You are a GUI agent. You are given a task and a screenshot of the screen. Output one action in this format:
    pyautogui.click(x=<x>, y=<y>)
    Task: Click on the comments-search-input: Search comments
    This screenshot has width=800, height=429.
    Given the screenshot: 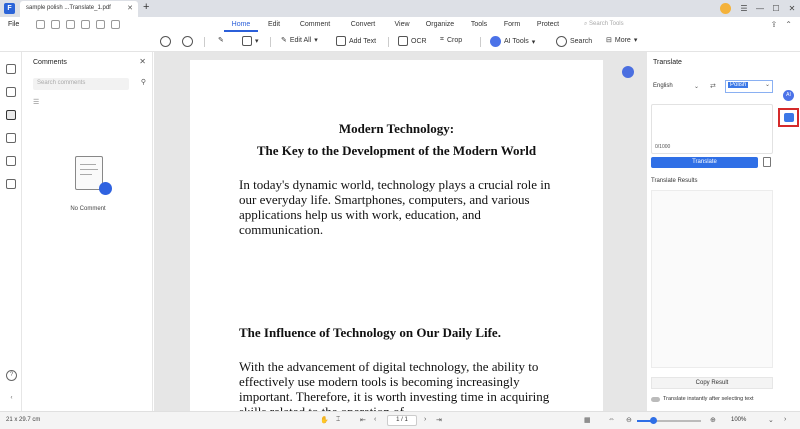 What is the action you would take?
    pyautogui.click(x=81, y=84)
    